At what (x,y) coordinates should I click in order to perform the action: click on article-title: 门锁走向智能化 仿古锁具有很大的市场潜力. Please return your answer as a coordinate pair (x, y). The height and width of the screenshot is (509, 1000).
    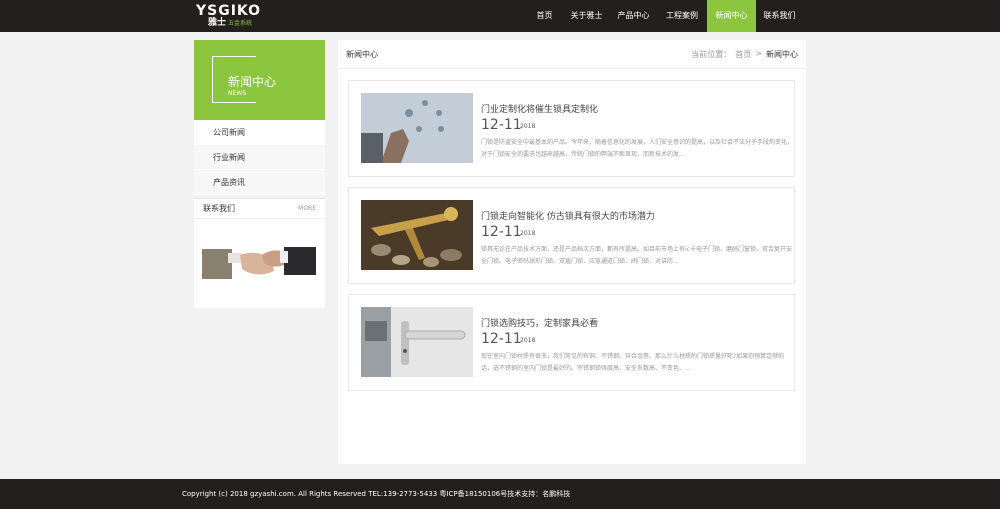
    Looking at the image, I should click on (568, 215).